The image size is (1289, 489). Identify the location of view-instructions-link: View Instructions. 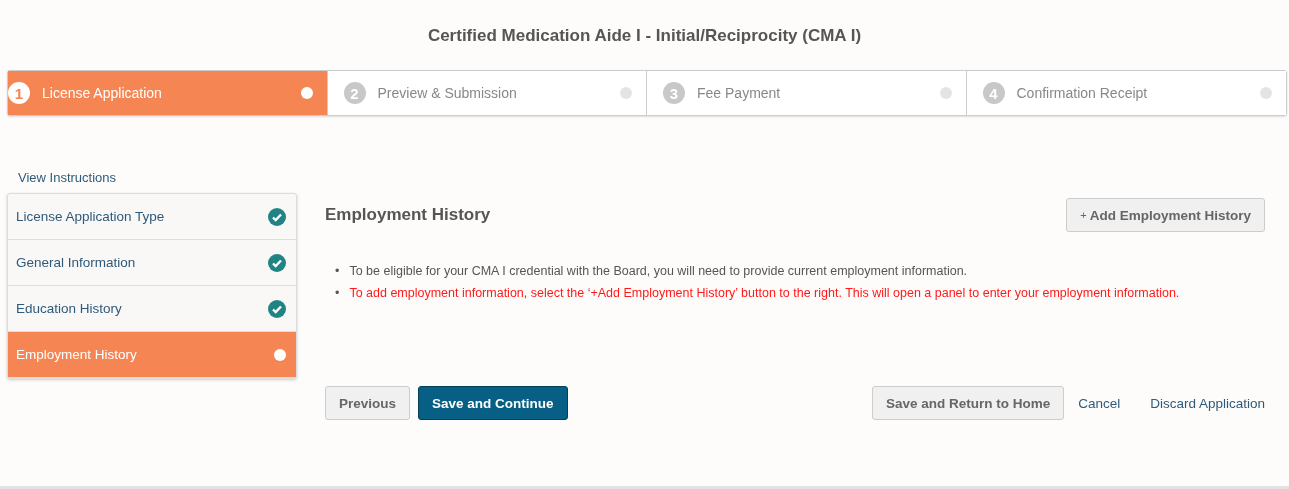
(67, 177).